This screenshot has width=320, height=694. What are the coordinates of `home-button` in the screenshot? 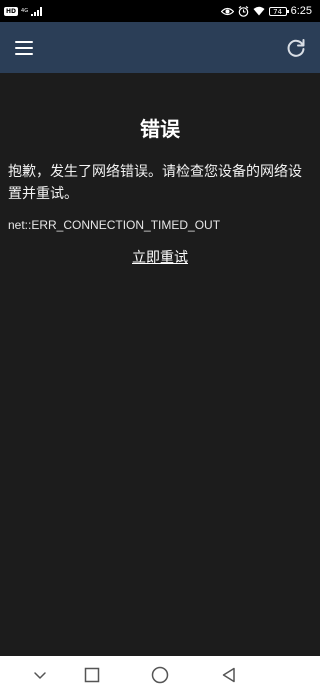 It's located at (160, 675).